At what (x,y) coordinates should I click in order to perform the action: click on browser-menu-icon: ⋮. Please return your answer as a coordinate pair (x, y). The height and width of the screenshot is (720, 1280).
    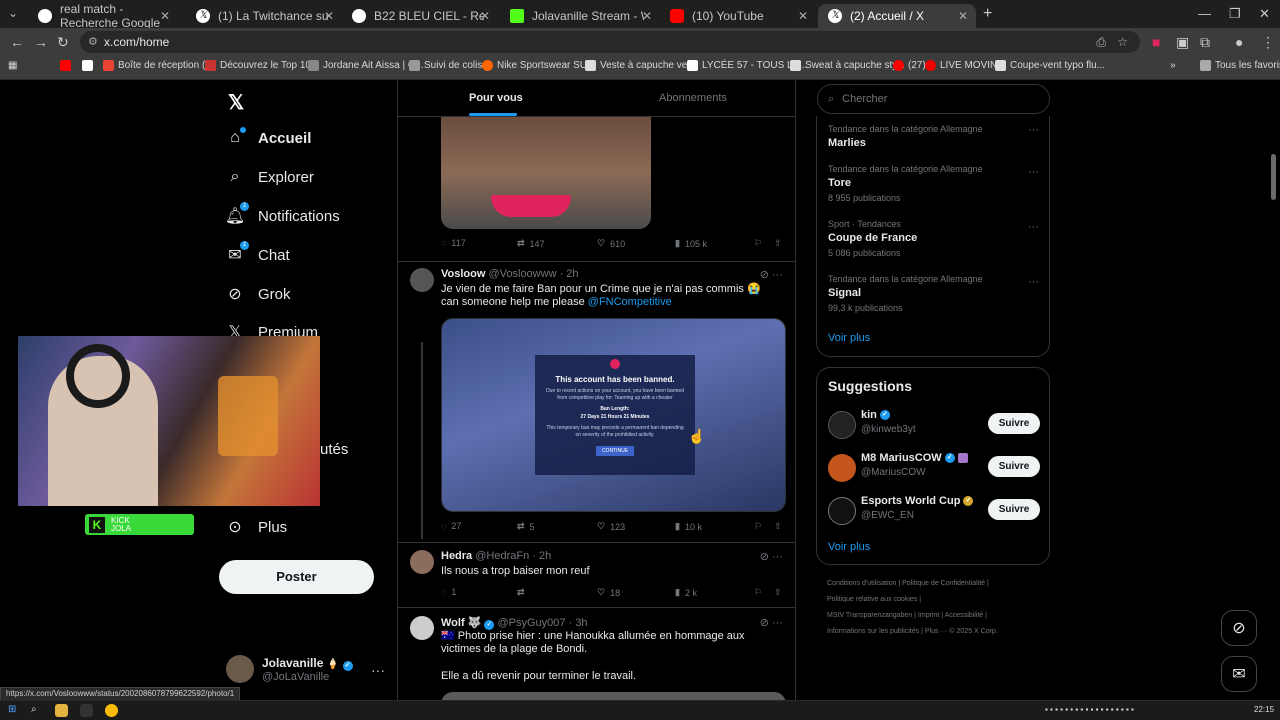
    Looking at the image, I should click on (1268, 42).